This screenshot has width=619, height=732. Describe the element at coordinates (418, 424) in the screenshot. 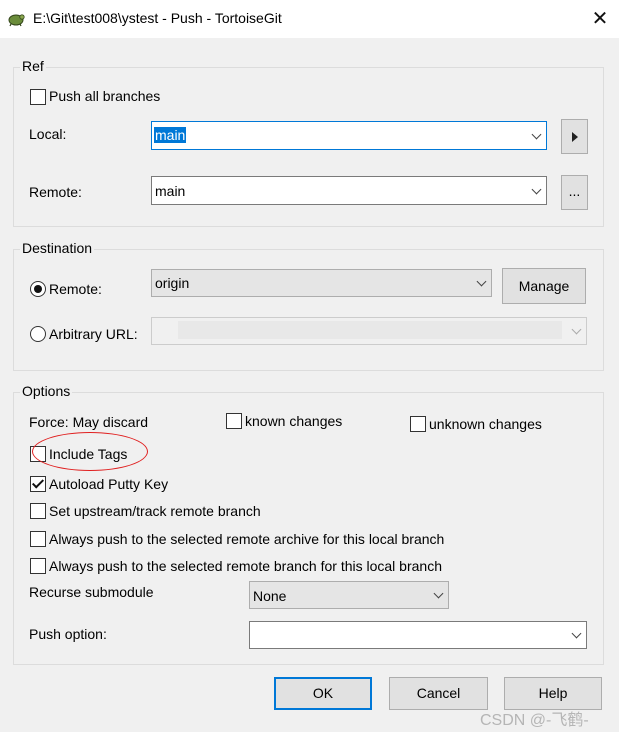

I see `unknown-changes-checkbox` at that location.